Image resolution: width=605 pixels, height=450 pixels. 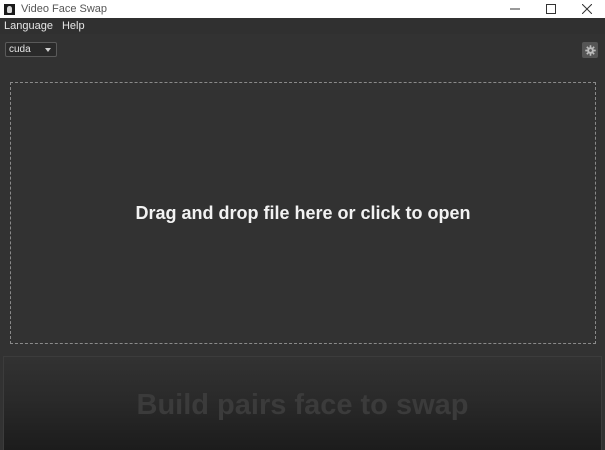 What do you see at coordinates (29, 26) in the screenshot?
I see `menu-language: Language` at bounding box center [29, 26].